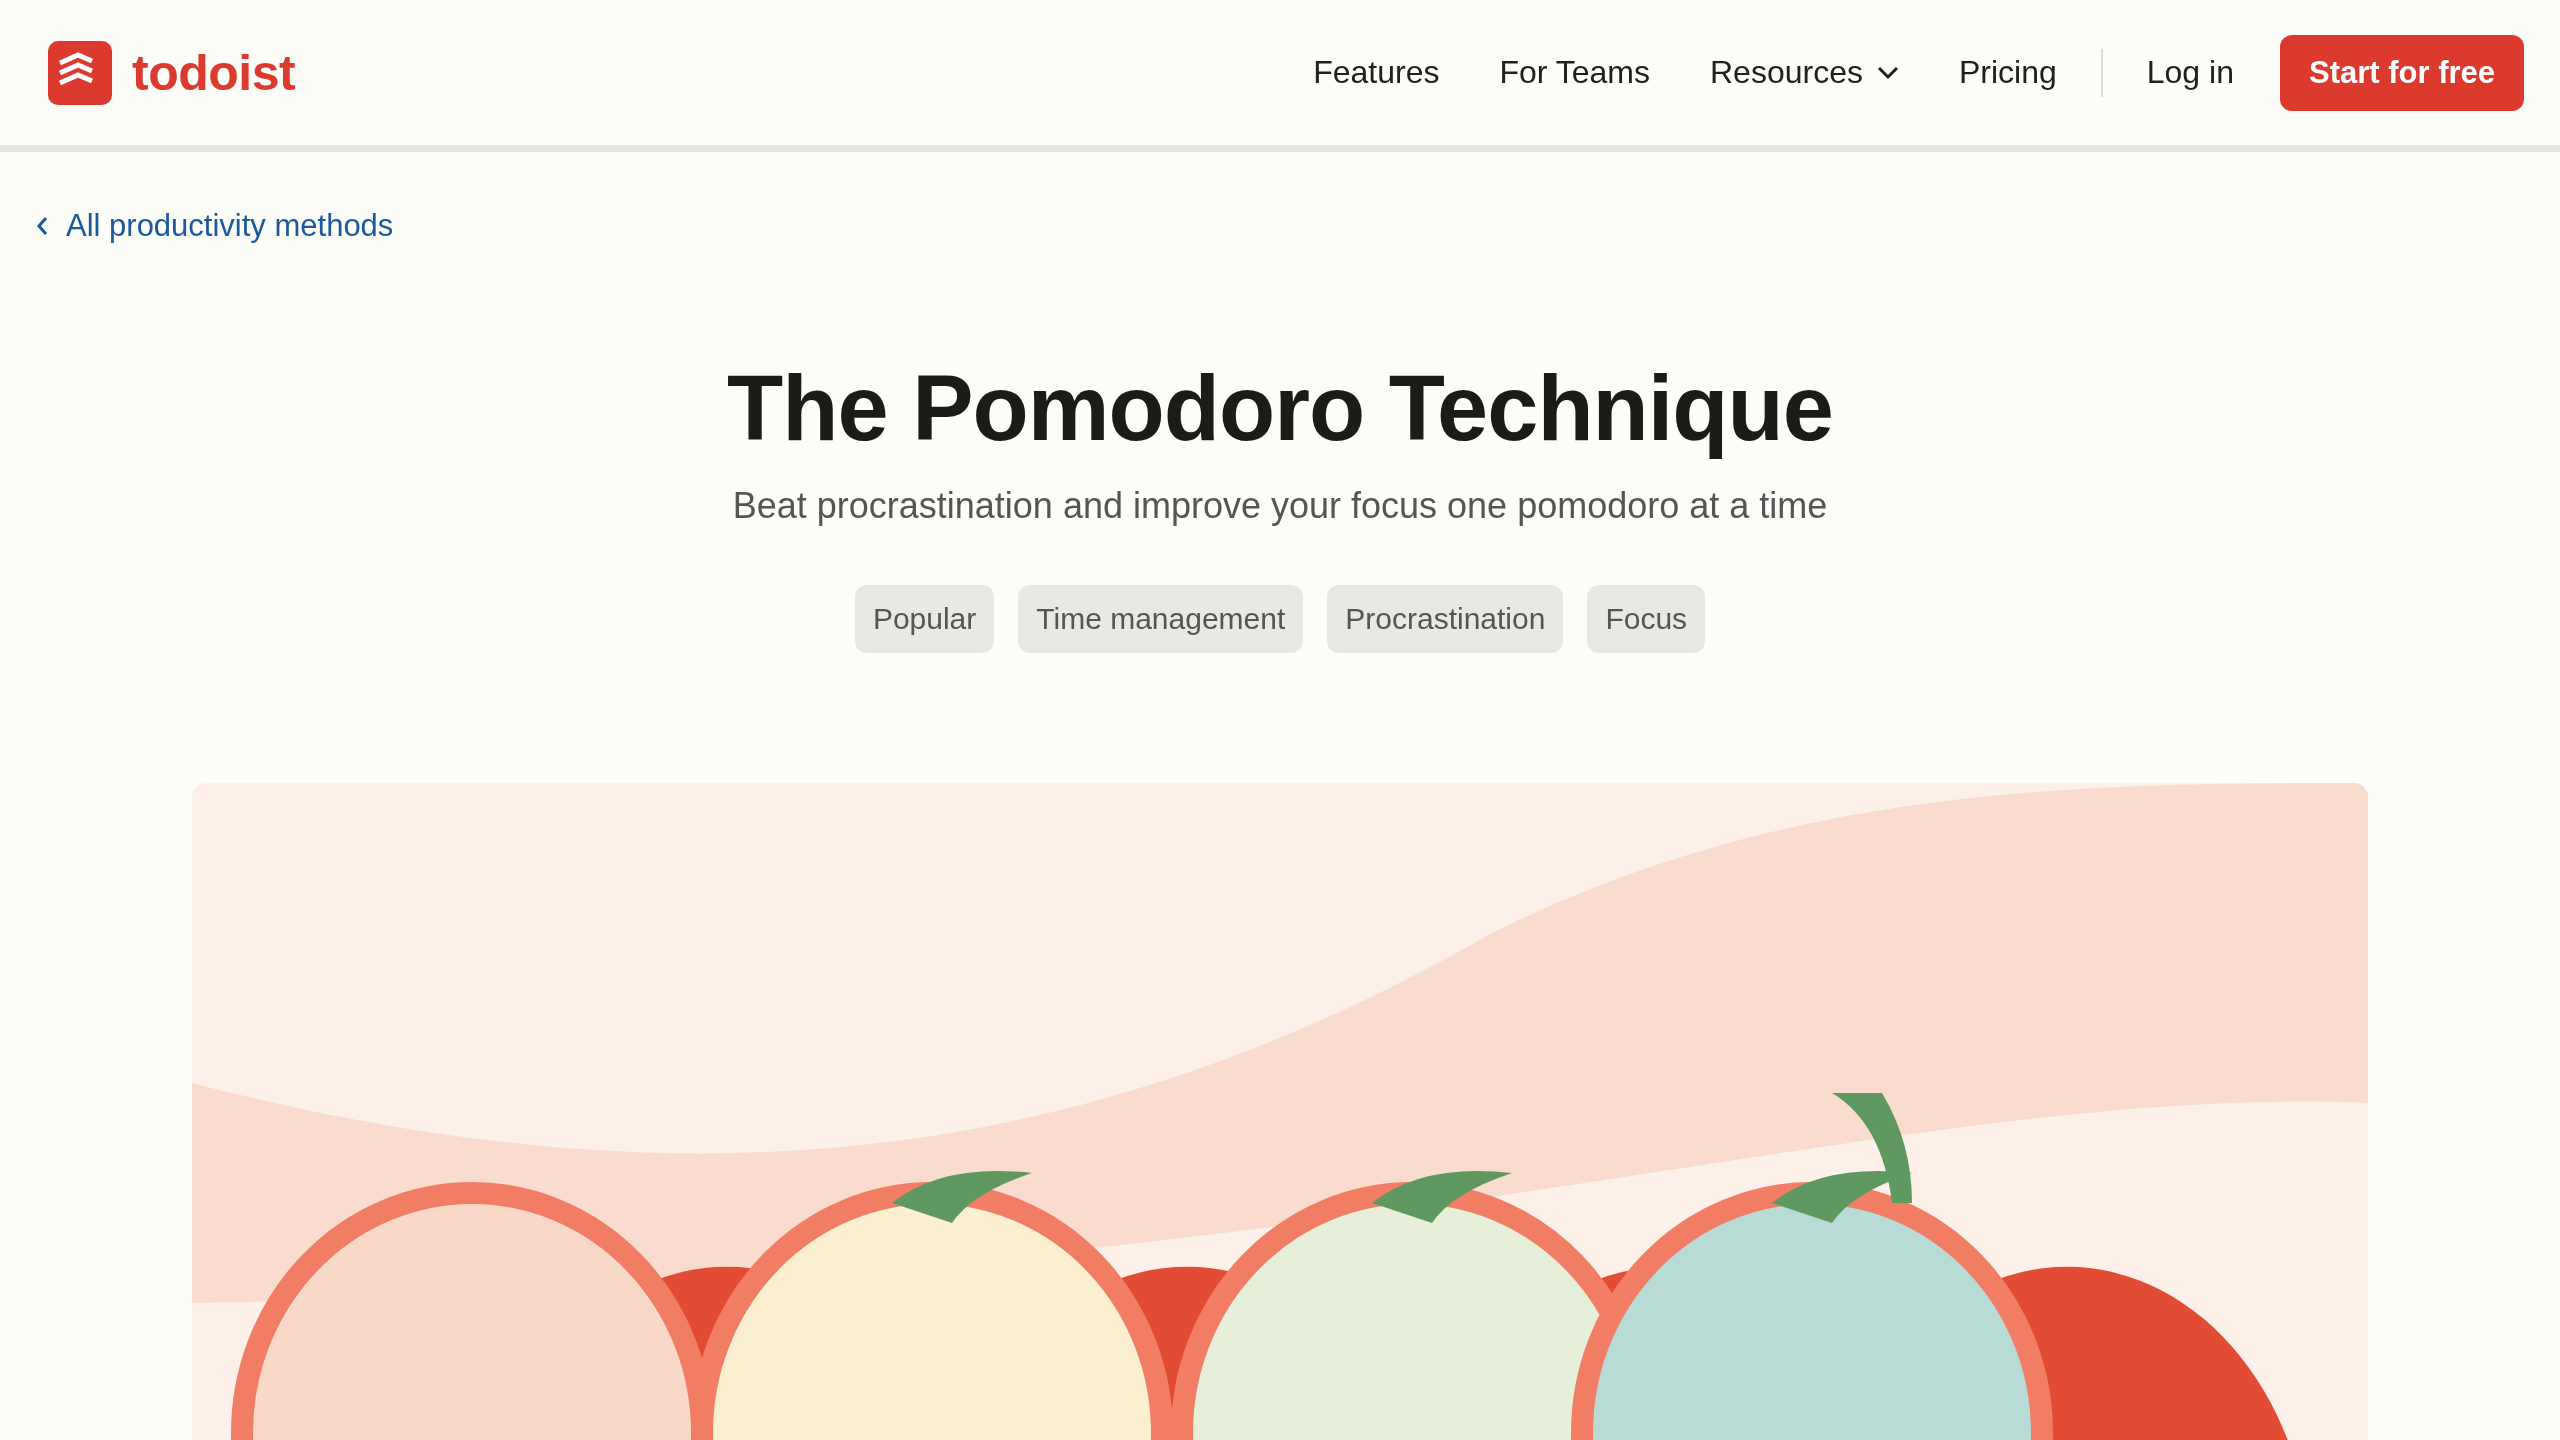 The width and height of the screenshot is (2560, 1440). I want to click on tag: Time management, so click(1161, 619).